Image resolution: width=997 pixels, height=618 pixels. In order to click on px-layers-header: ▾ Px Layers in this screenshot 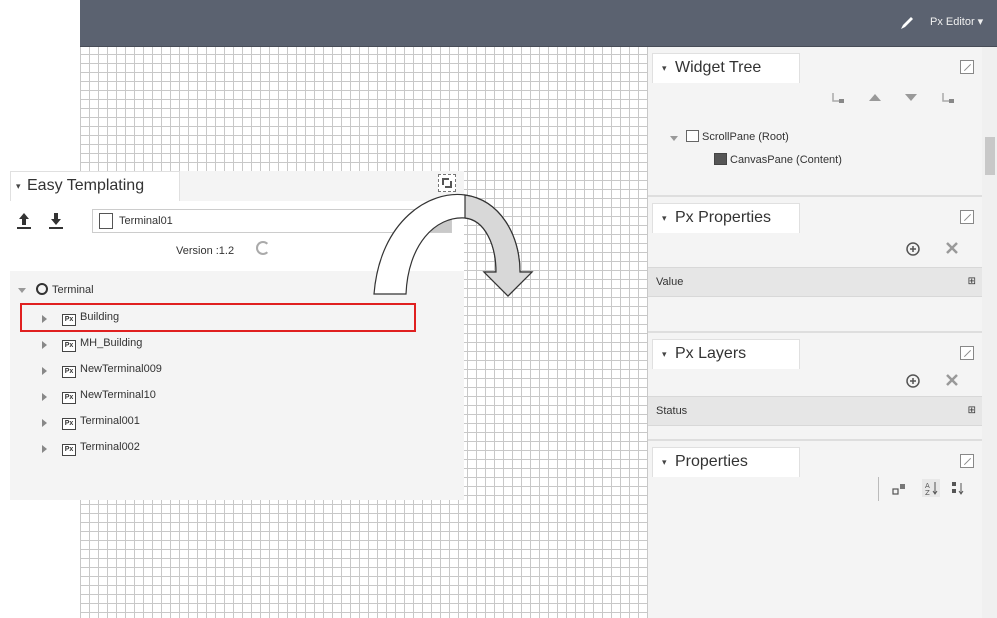, I will do `click(815, 350)`.